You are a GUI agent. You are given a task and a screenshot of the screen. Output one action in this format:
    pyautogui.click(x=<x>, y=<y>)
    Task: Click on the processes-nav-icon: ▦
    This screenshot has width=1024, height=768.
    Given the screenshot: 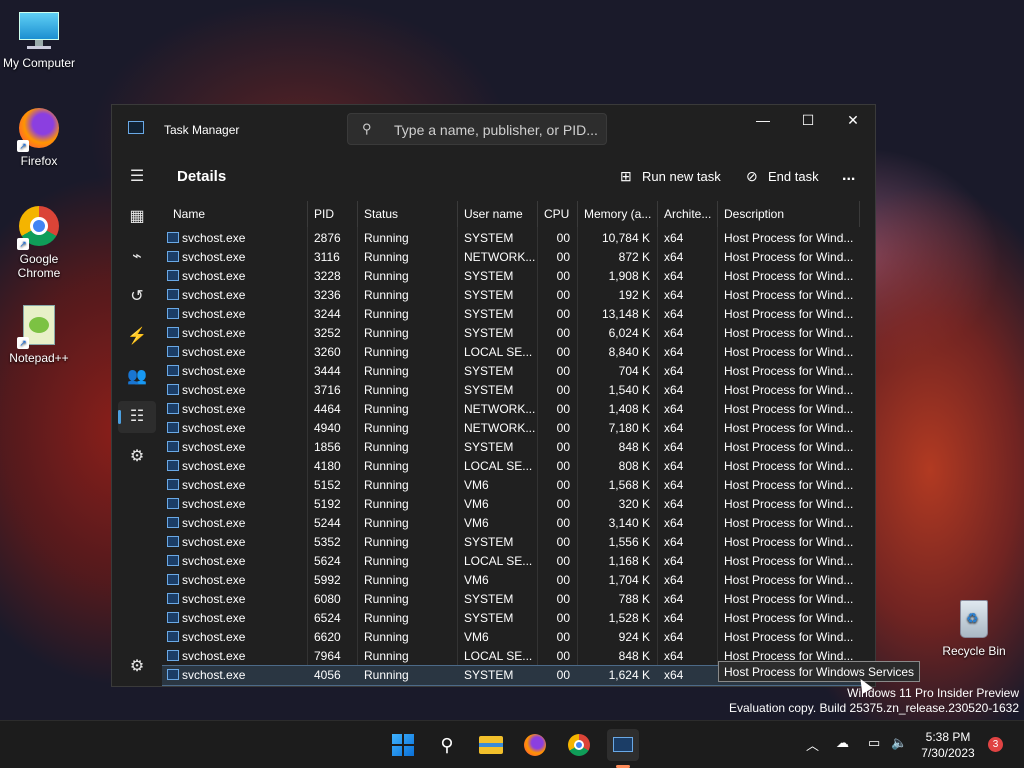 What is the action you would take?
    pyautogui.click(x=137, y=217)
    